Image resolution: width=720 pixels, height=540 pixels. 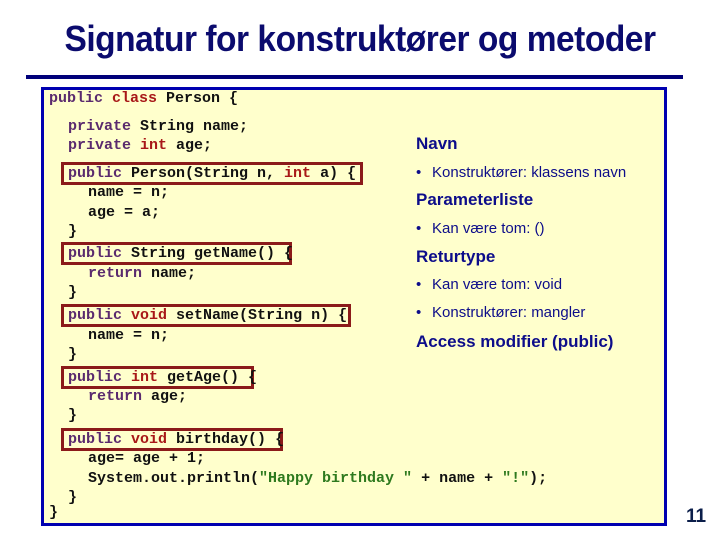 What do you see at coordinates (135, 98) in the screenshot?
I see `keyword: class` at bounding box center [135, 98].